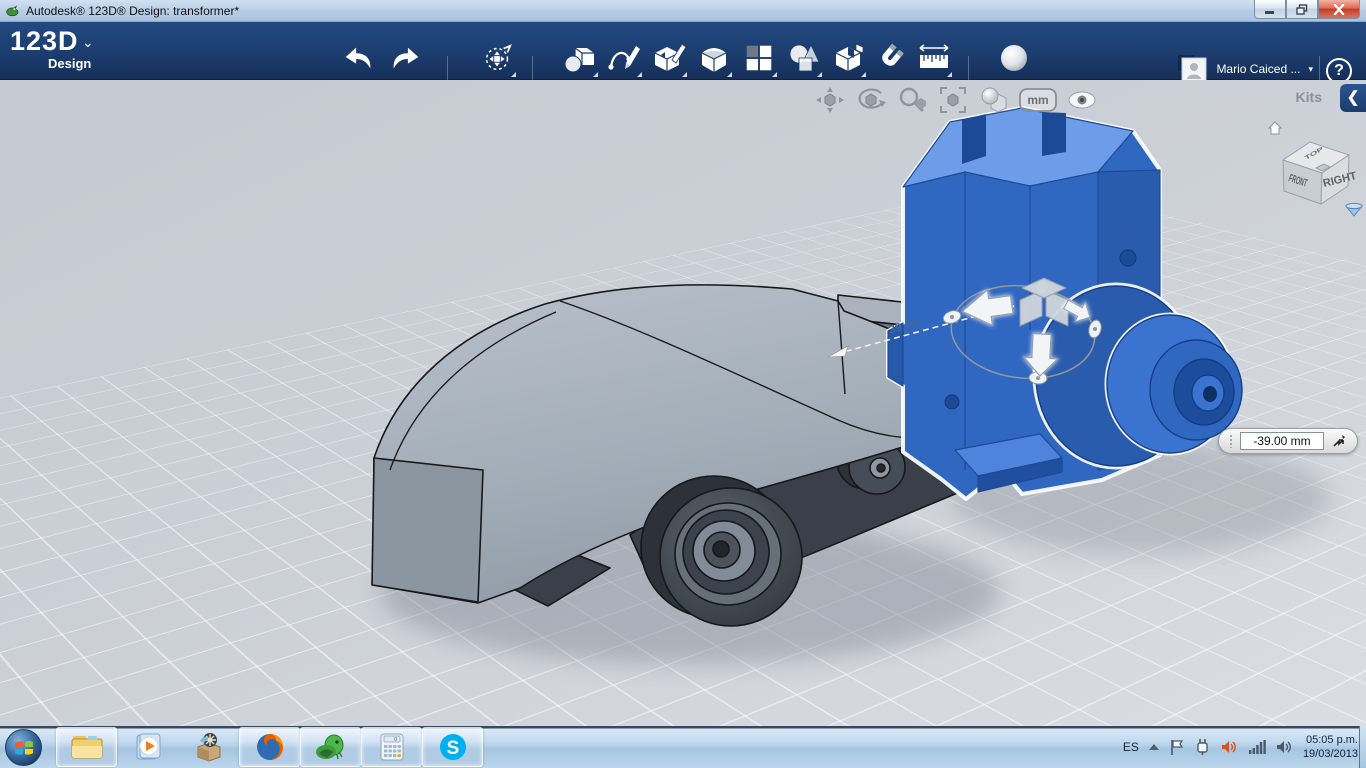  I want to click on close-button, so click(1339, 9).